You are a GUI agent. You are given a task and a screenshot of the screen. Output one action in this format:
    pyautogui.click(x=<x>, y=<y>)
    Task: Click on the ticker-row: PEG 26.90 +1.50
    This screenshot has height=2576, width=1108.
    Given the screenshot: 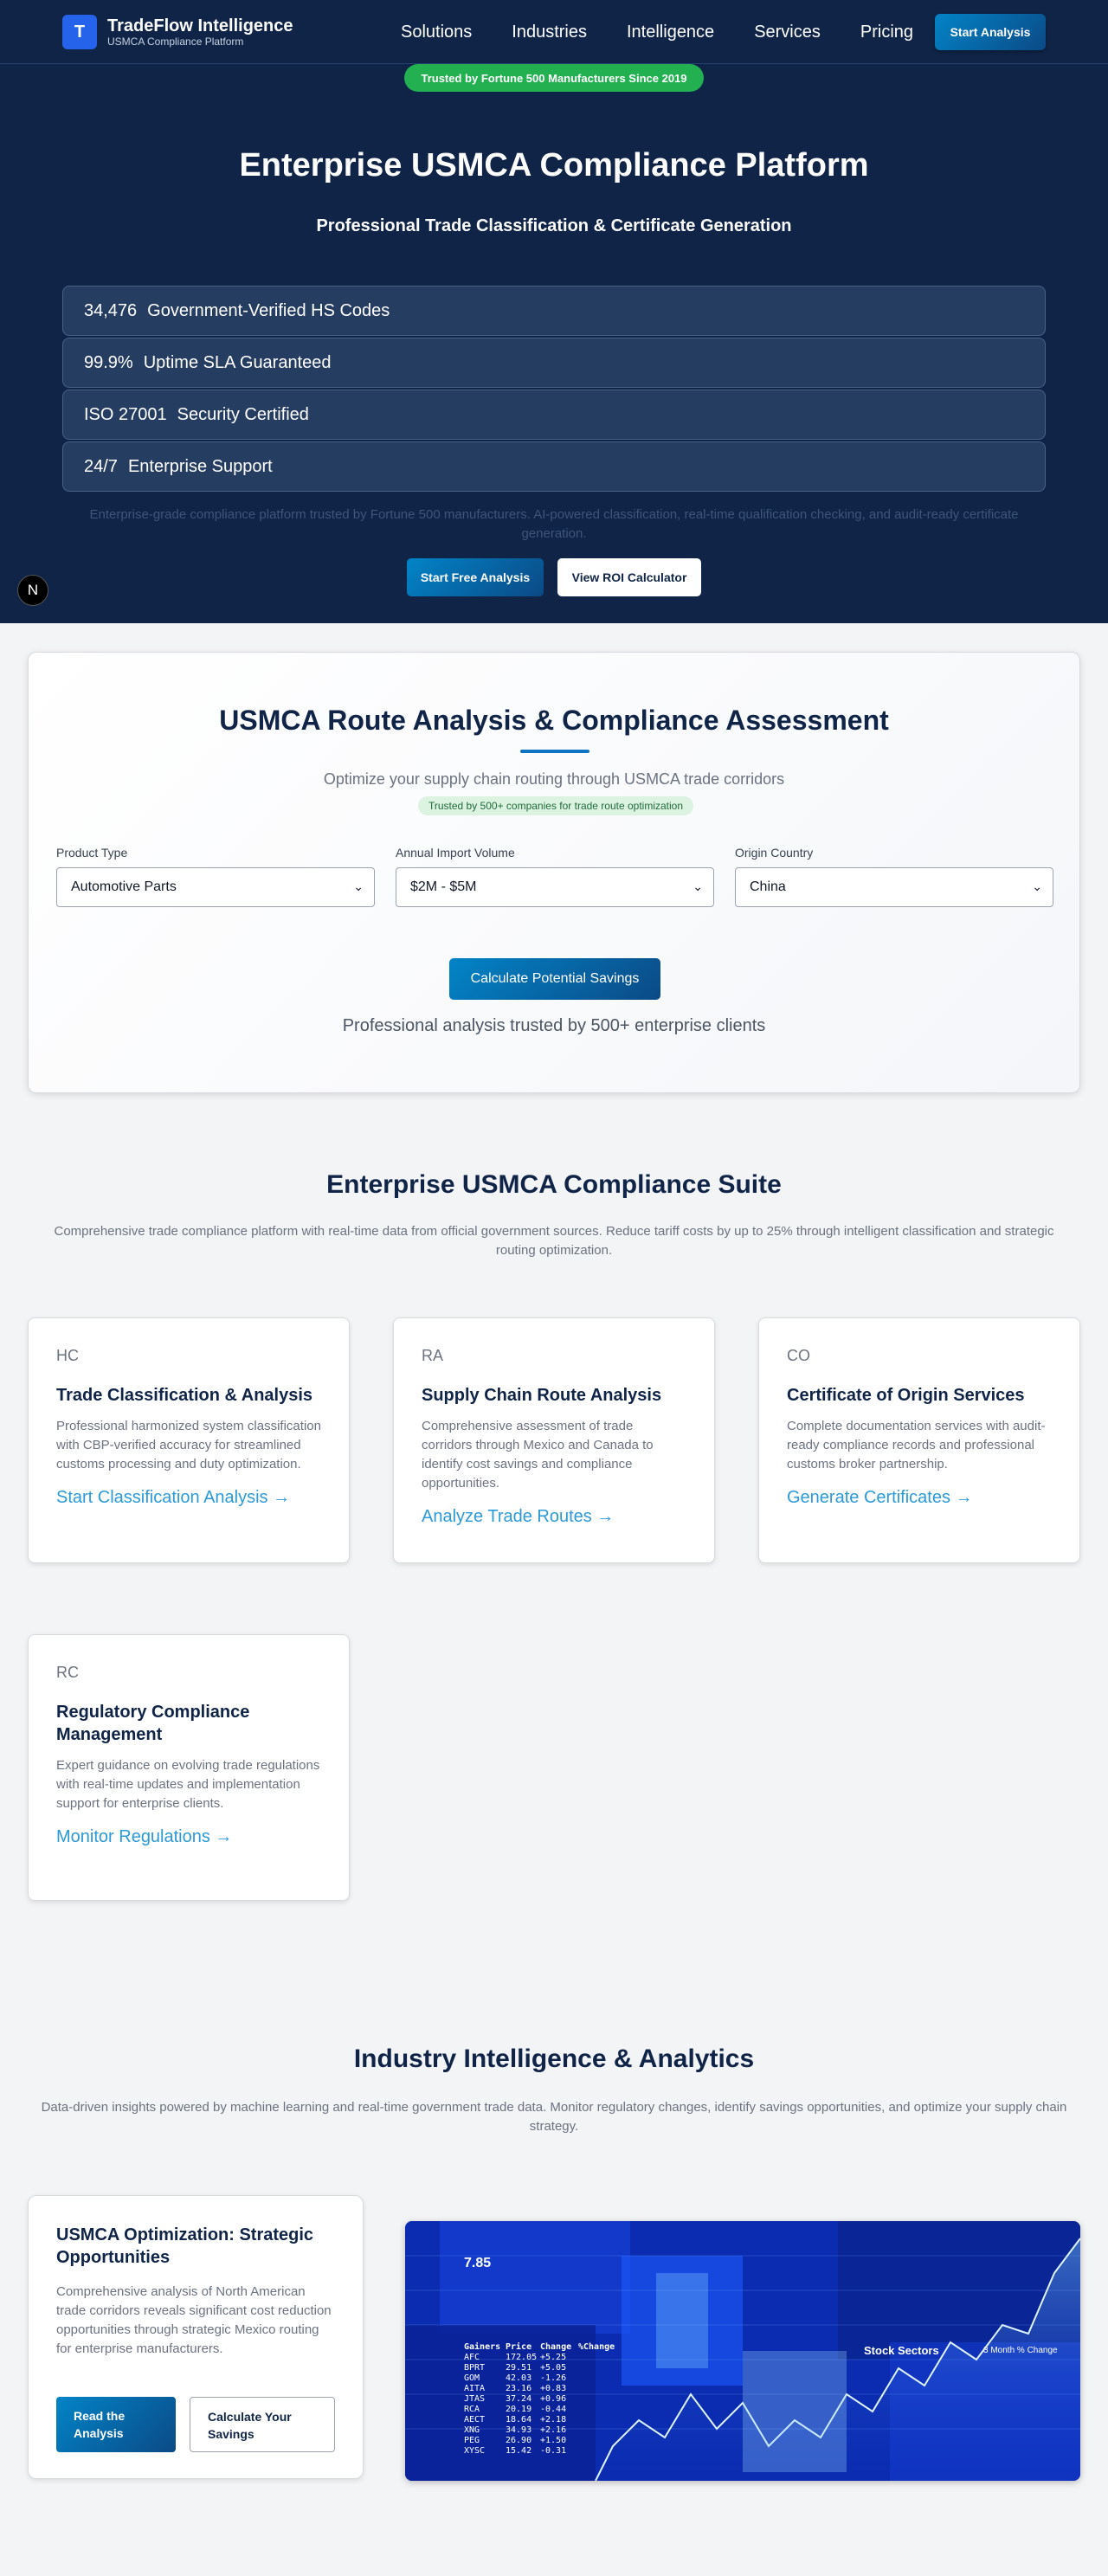 What is the action you would take?
    pyautogui.click(x=542, y=2441)
    